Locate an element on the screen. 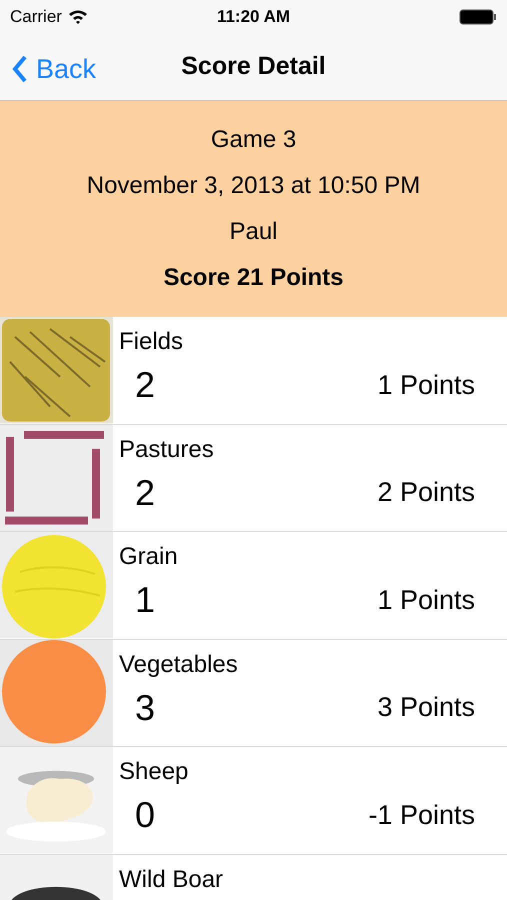  score-total: Score 21 Points is located at coordinates (253, 278).